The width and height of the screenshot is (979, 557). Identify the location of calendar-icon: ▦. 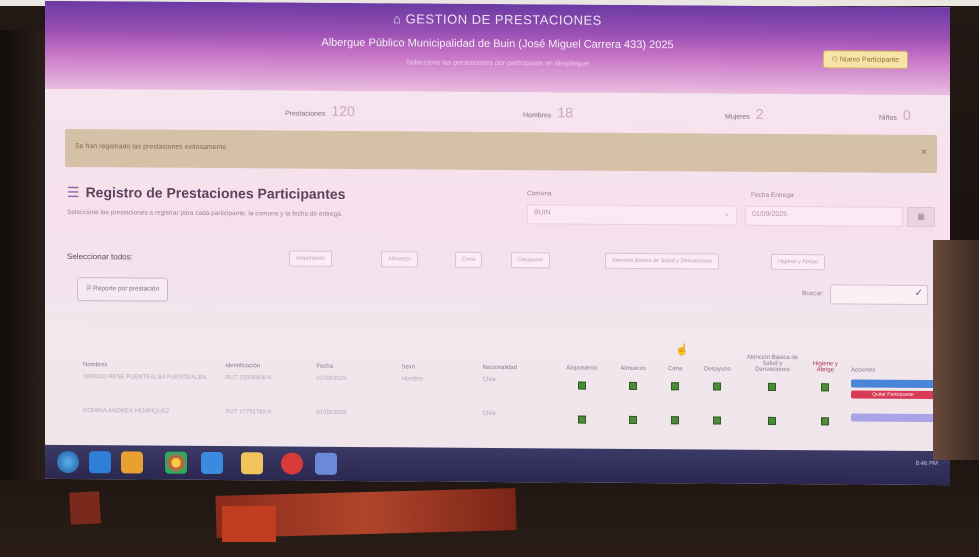
(921, 216).